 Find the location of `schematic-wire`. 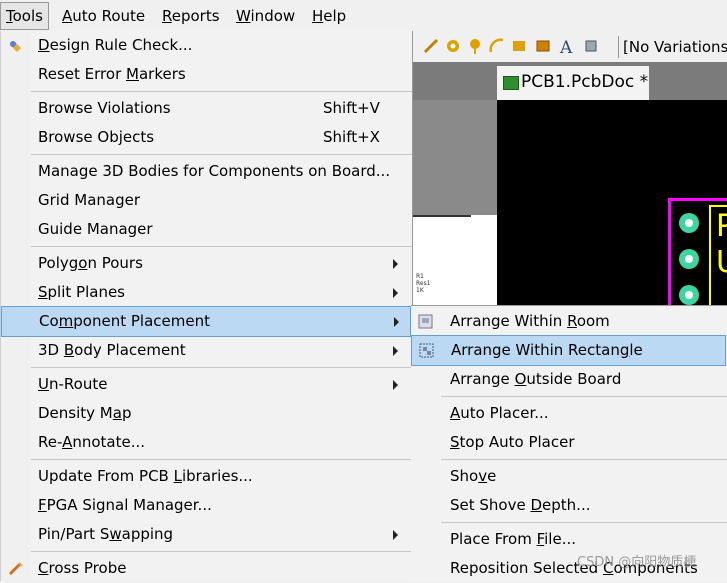

schematic-wire is located at coordinates (441, 216).